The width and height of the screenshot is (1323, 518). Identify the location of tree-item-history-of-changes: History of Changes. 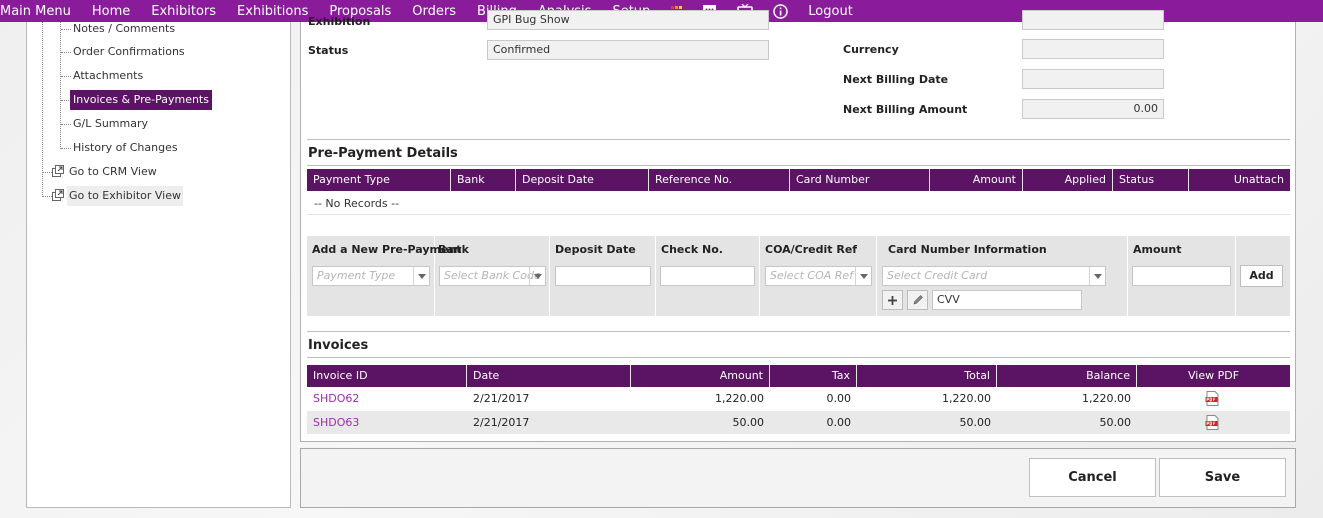
(157, 148).